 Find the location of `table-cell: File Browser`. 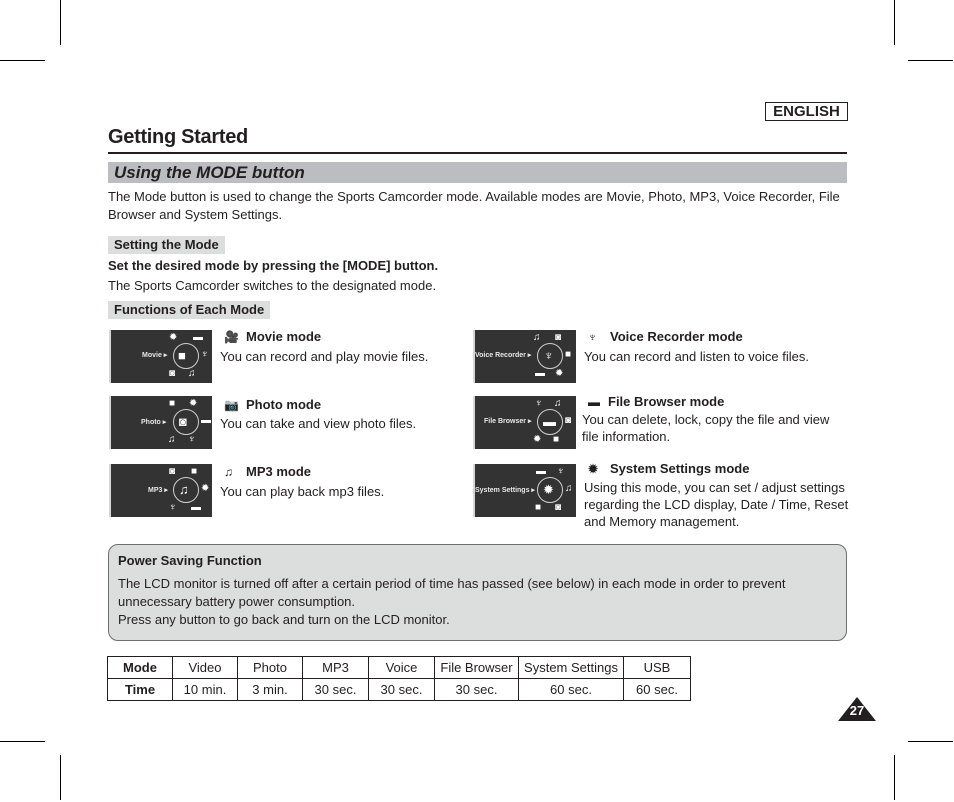

table-cell: File Browser is located at coordinates (476, 667).